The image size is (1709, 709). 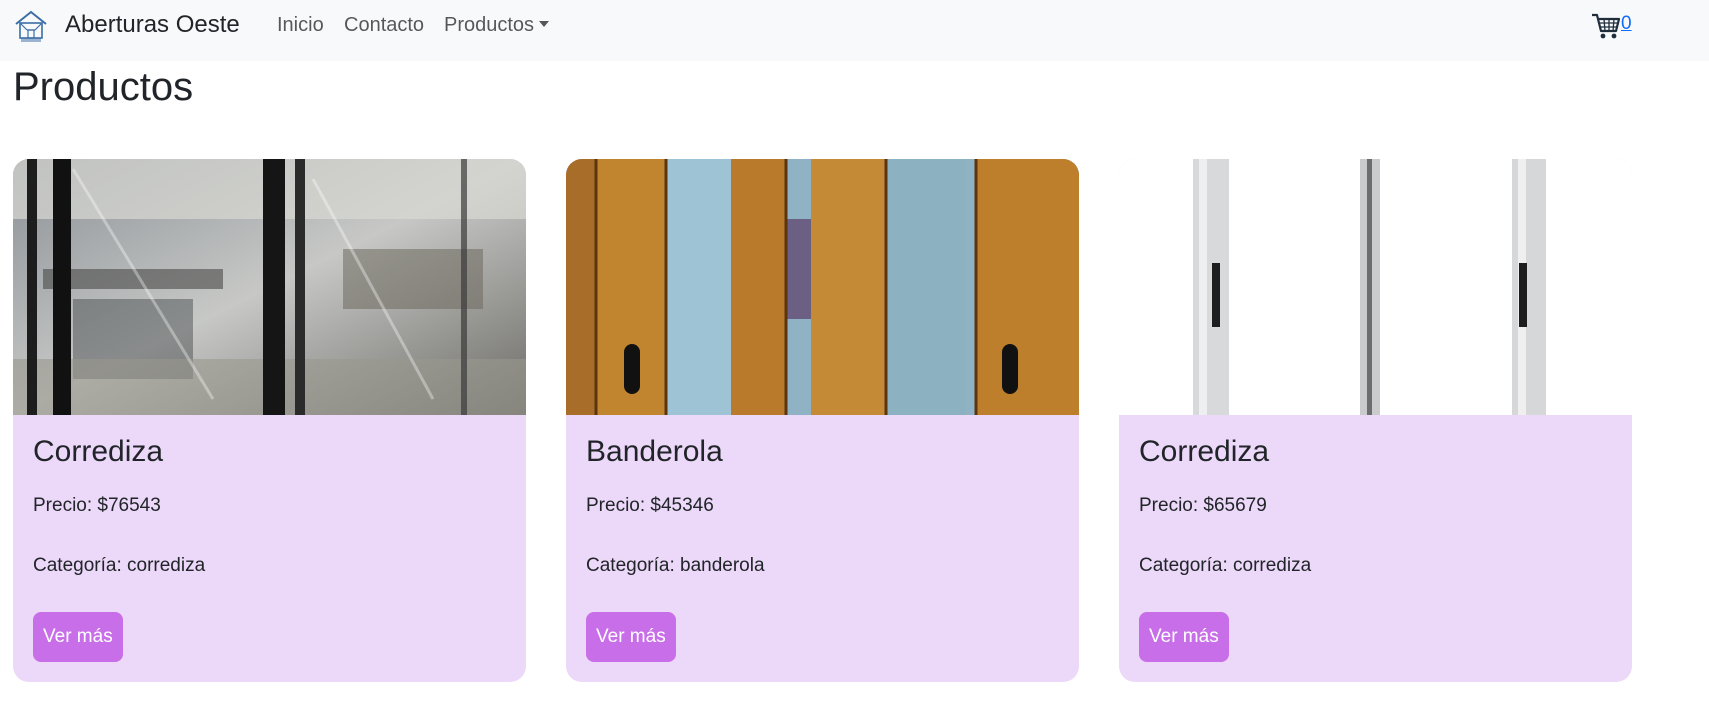 I want to click on product-price: Precio: $45346, so click(x=650, y=505).